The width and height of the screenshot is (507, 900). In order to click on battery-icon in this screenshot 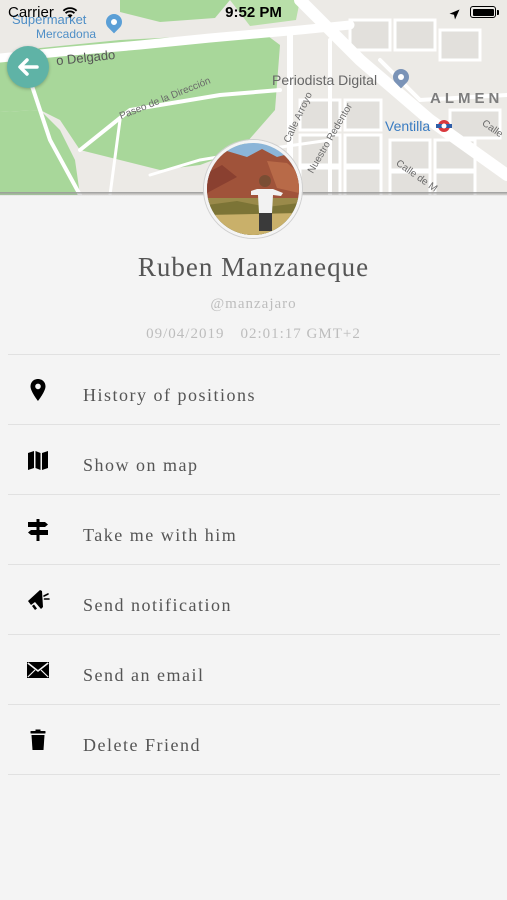, I will do `click(483, 12)`.